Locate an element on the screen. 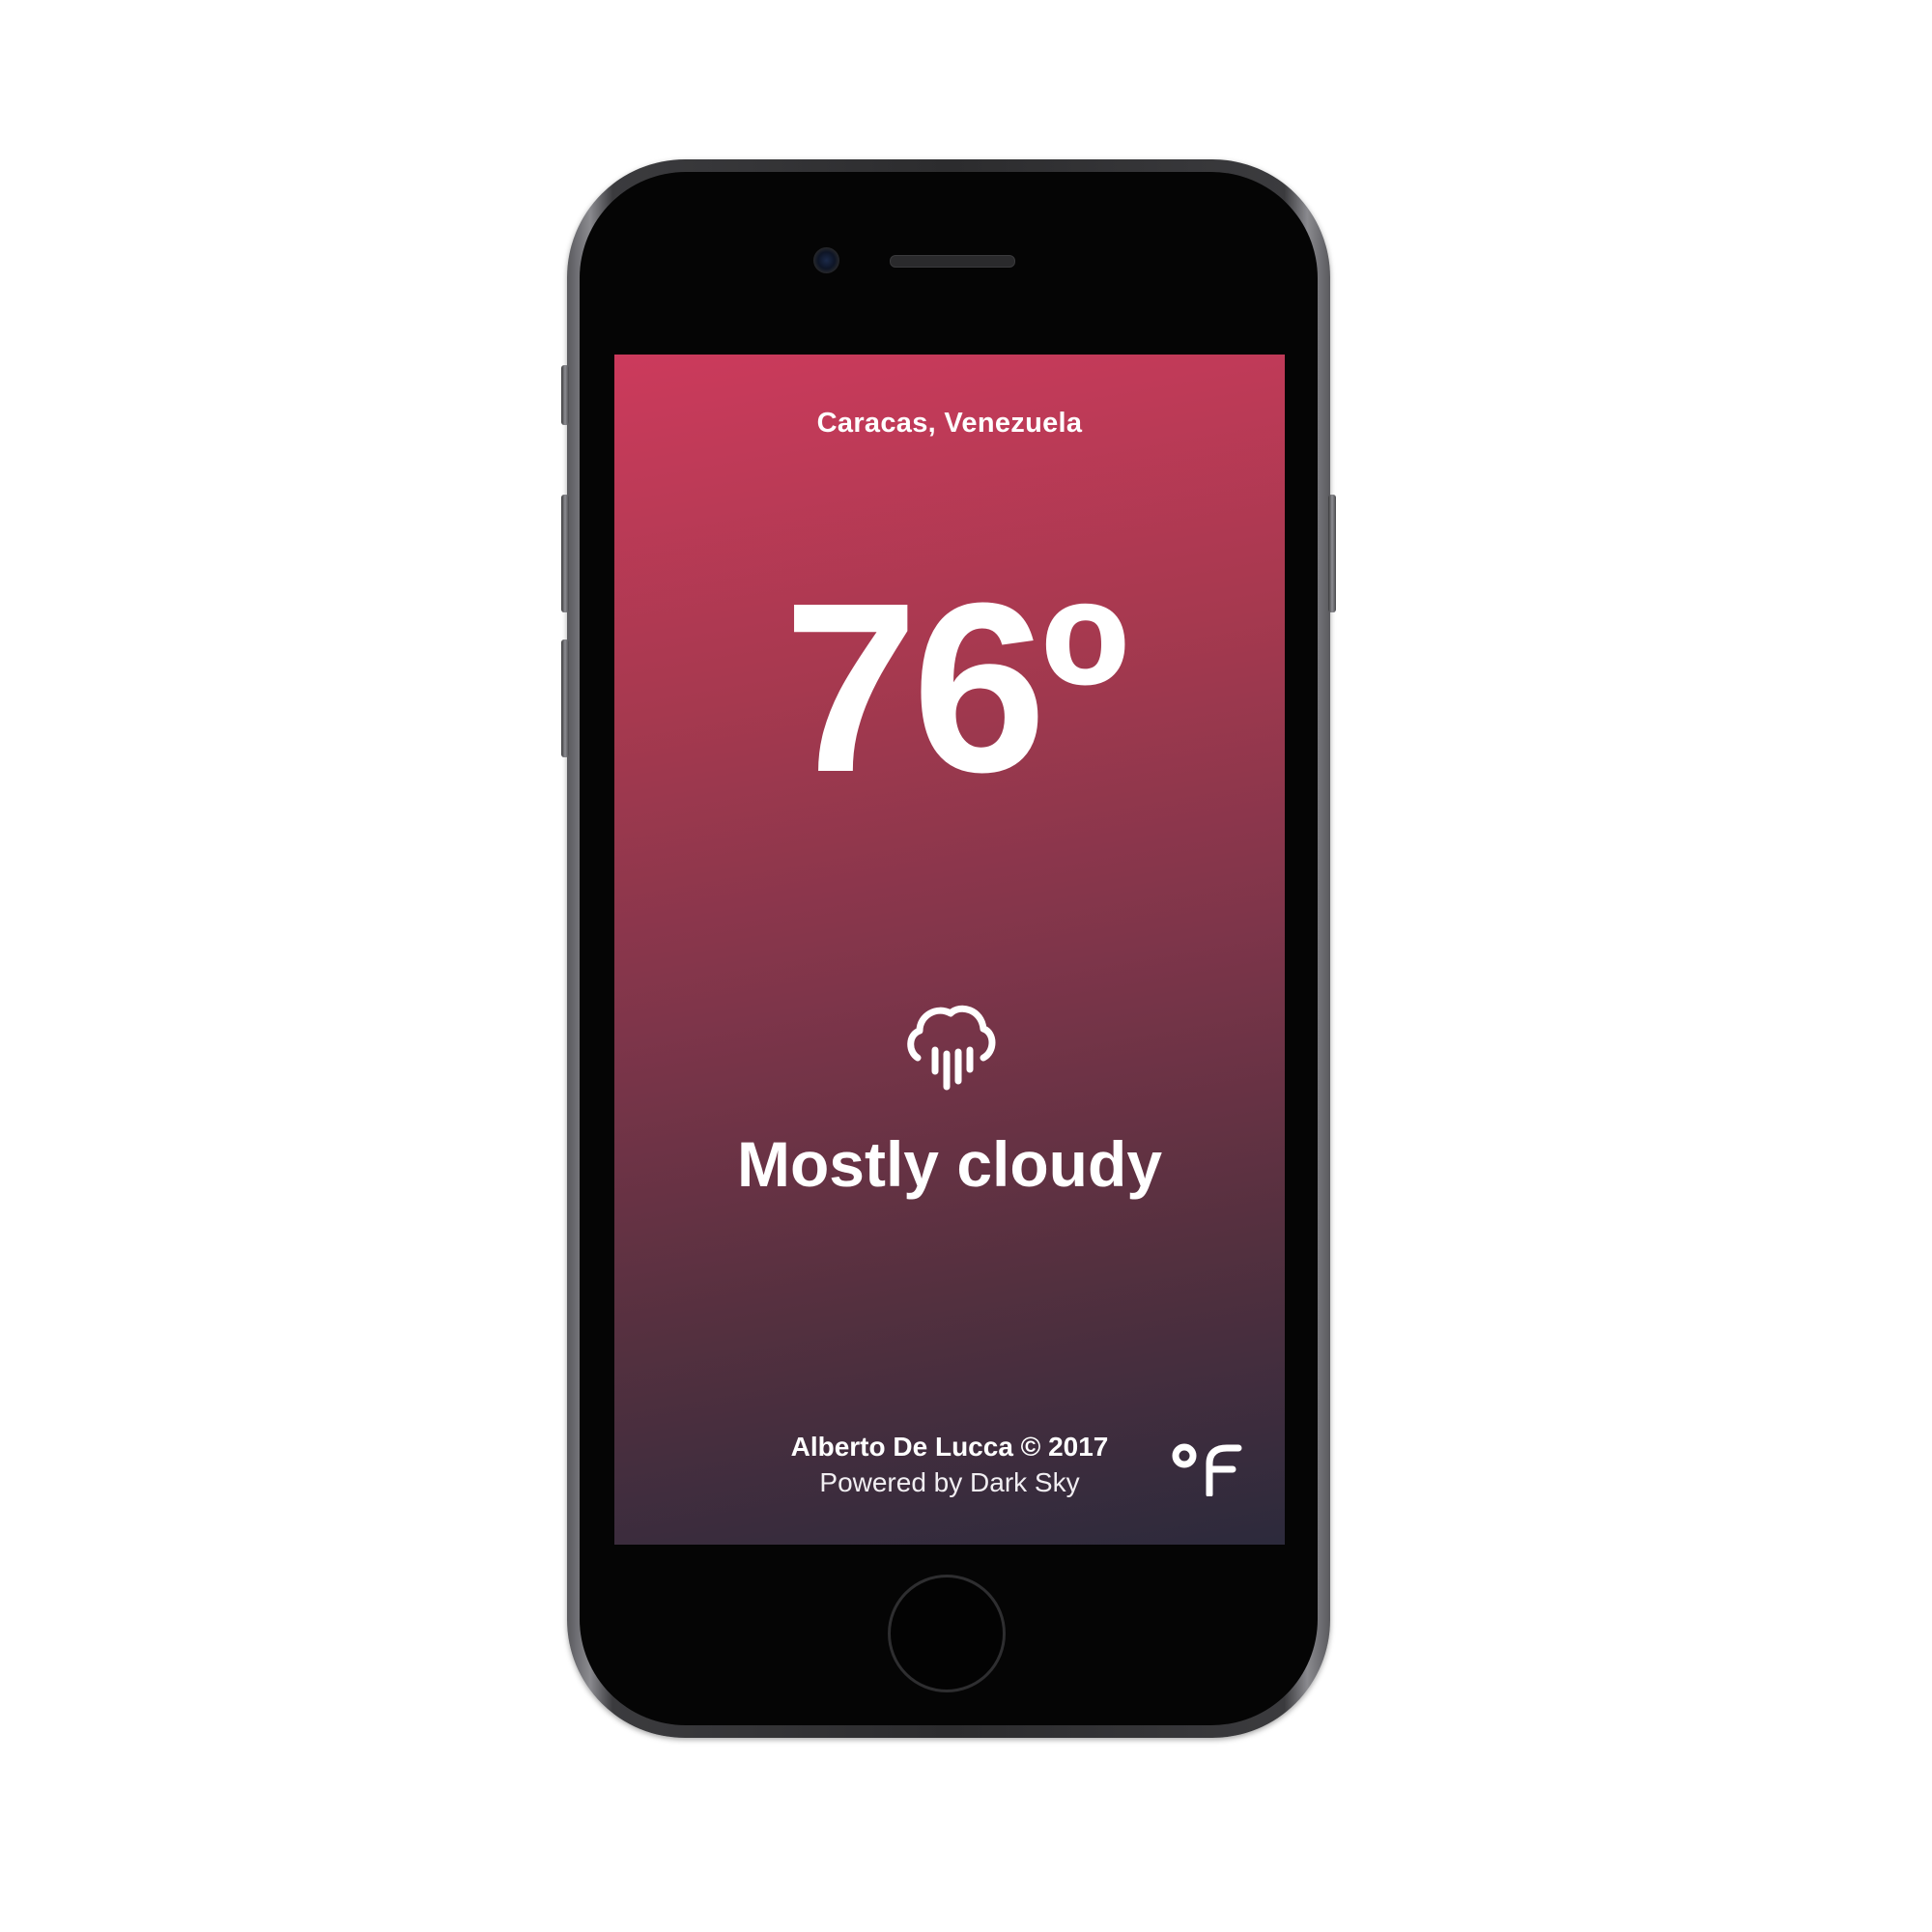  rain-cloud-icon is located at coordinates (951, 1048).